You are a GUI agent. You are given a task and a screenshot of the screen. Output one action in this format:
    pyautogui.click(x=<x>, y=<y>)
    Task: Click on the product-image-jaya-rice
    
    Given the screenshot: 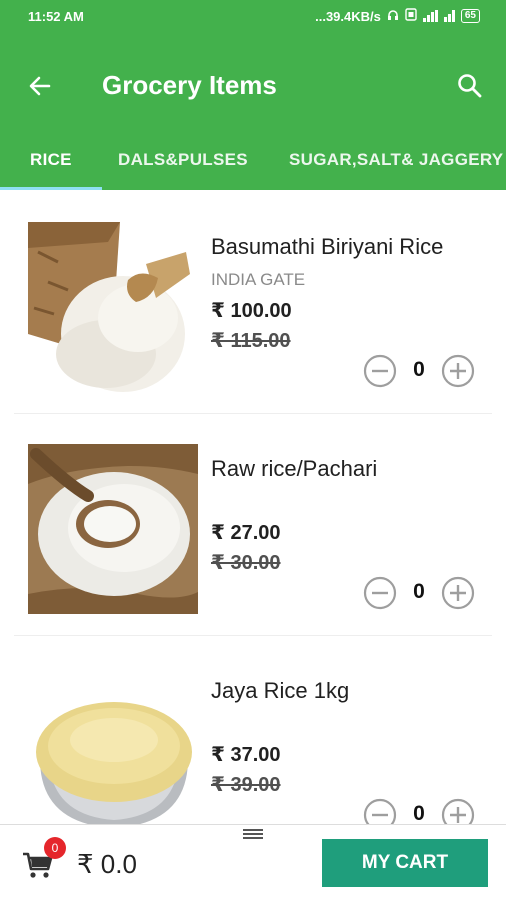 What is the action you would take?
    pyautogui.click(x=113, y=745)
    